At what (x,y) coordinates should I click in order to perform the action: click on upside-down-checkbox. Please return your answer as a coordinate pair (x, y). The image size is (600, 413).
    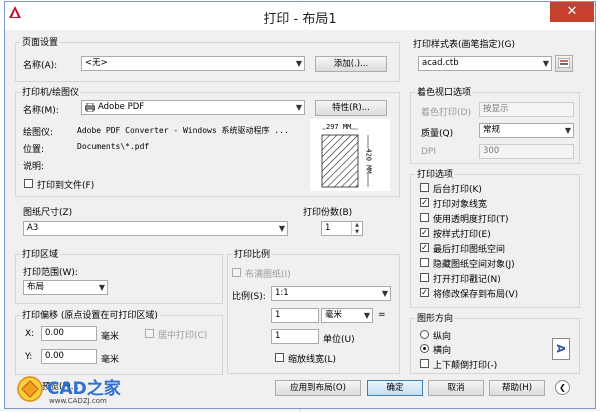
    Looking at the image, I should click on (424, 363).